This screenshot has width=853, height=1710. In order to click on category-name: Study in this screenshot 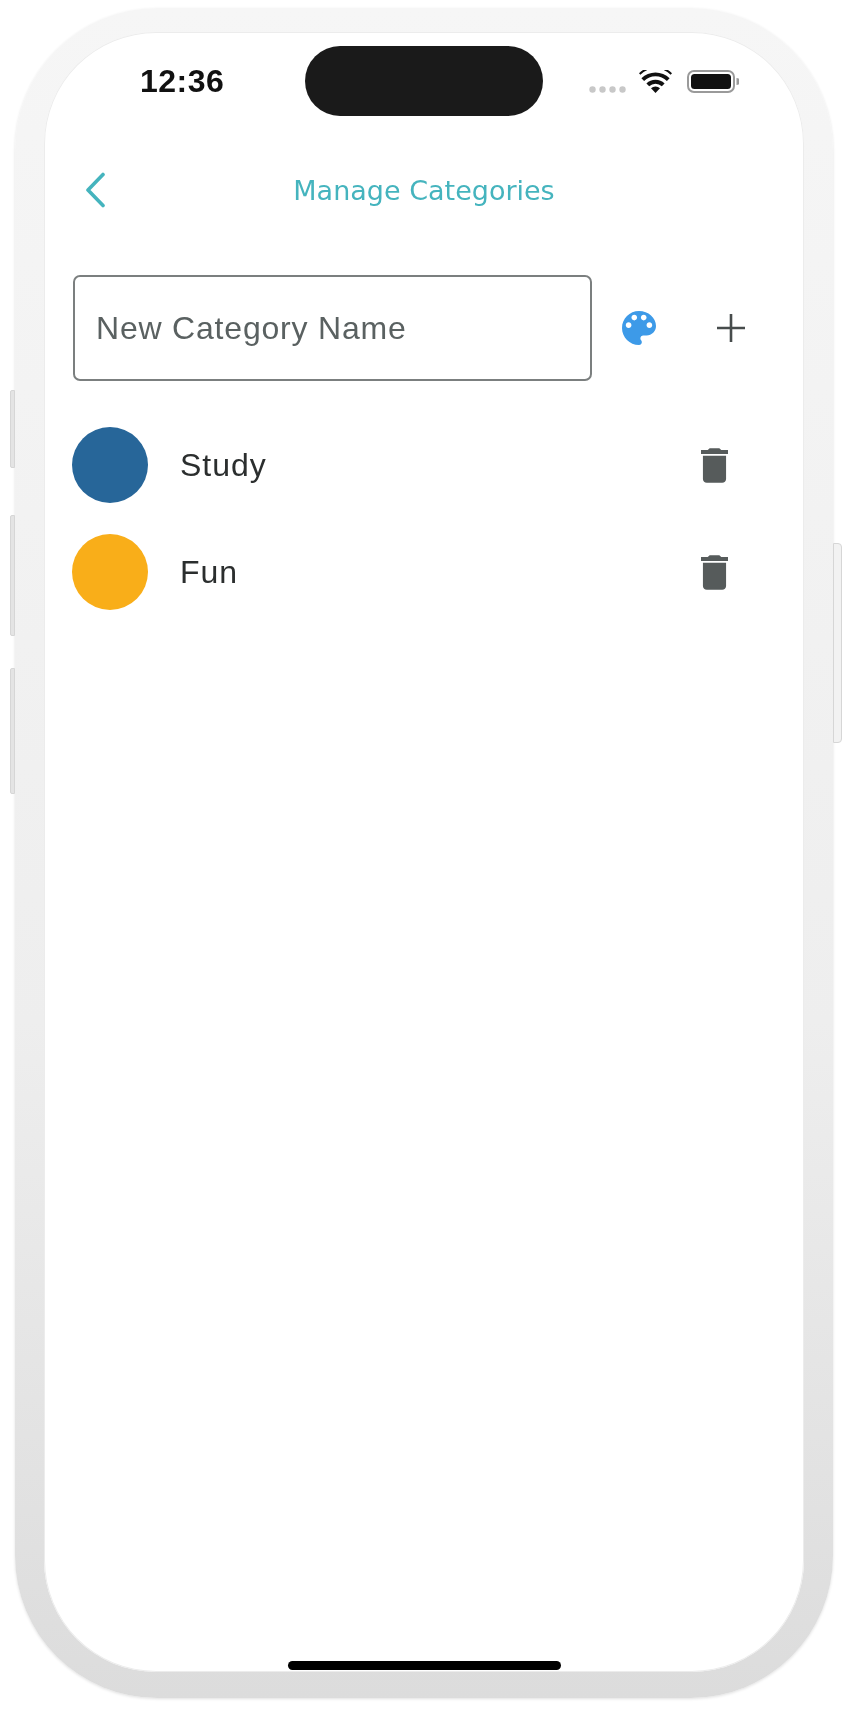, I will do `click(224, 465)`.